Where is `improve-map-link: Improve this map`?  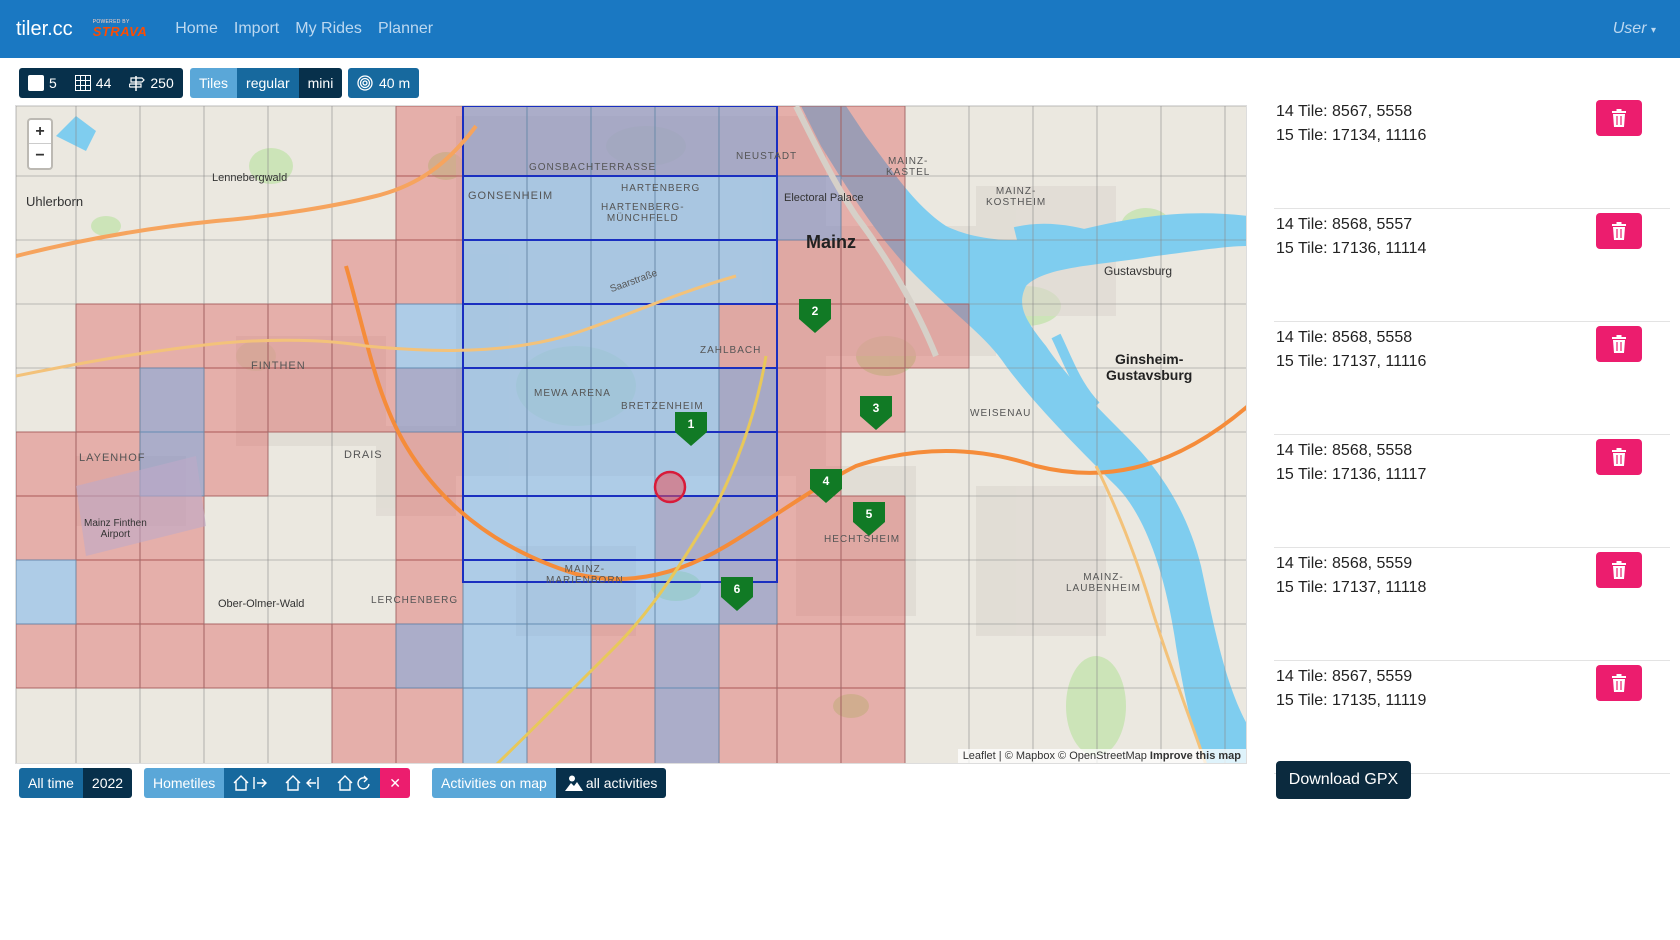
improve-map-link: Improve this map is located at coordinates (1195, 756).